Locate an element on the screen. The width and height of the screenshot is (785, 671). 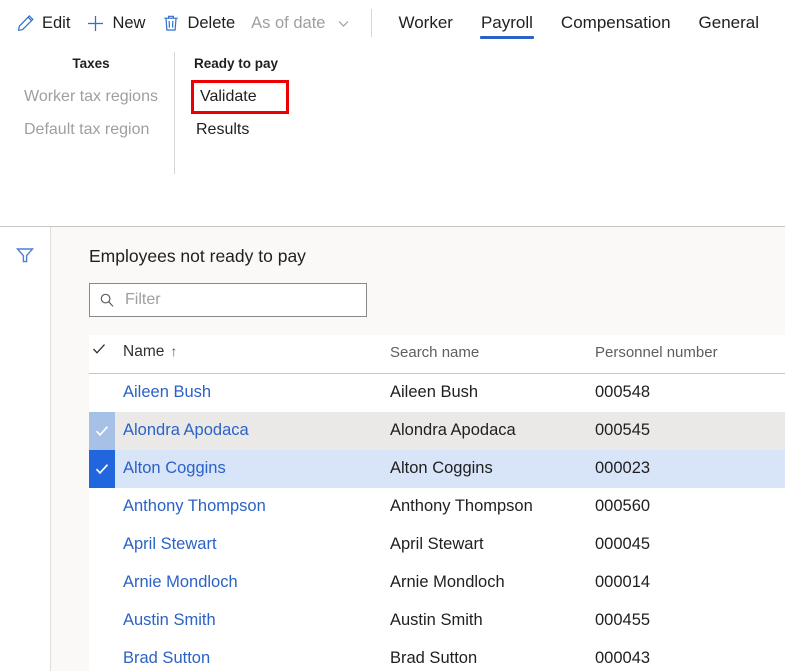
filter-input-wrapper is located at coordinates (228, 299).